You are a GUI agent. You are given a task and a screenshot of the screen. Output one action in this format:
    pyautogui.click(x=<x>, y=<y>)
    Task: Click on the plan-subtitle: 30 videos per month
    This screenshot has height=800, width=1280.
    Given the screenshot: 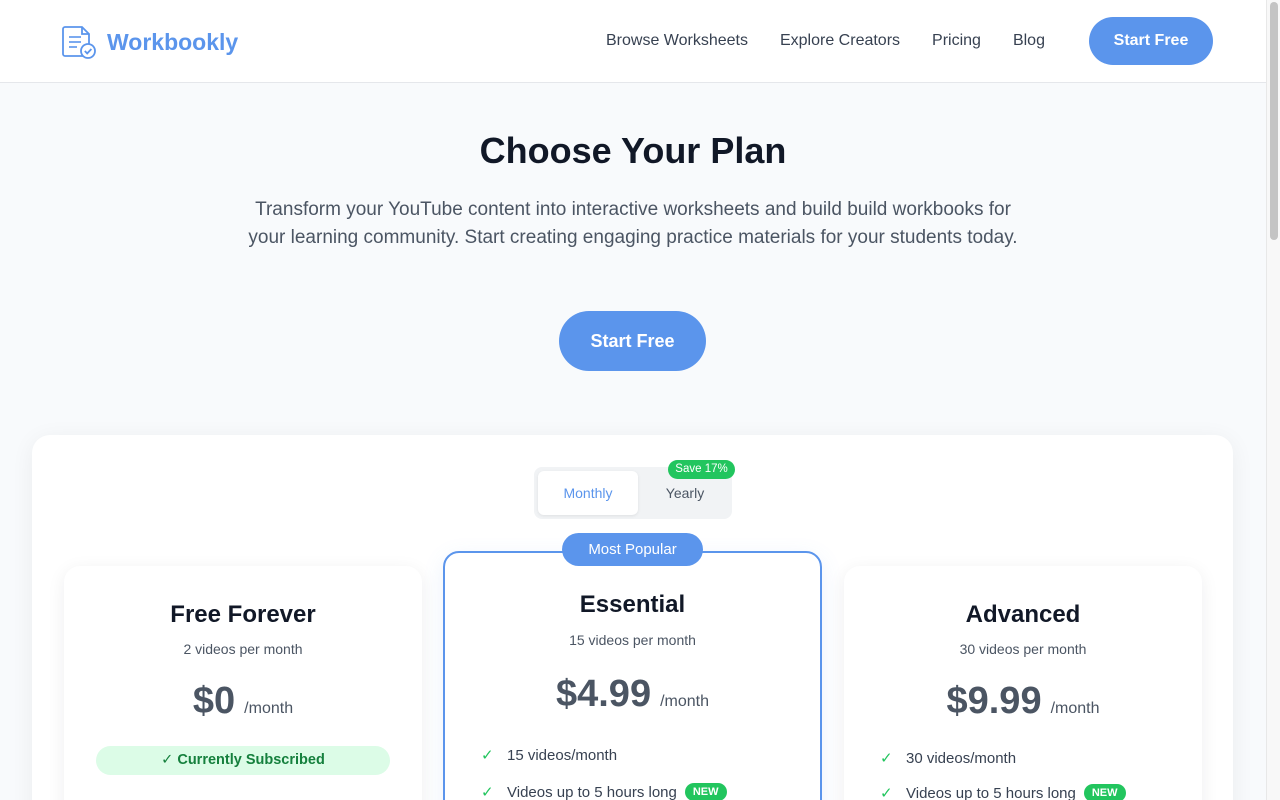 What is the action you would take?
    pyautogui.click(x=1023, y=649)
    